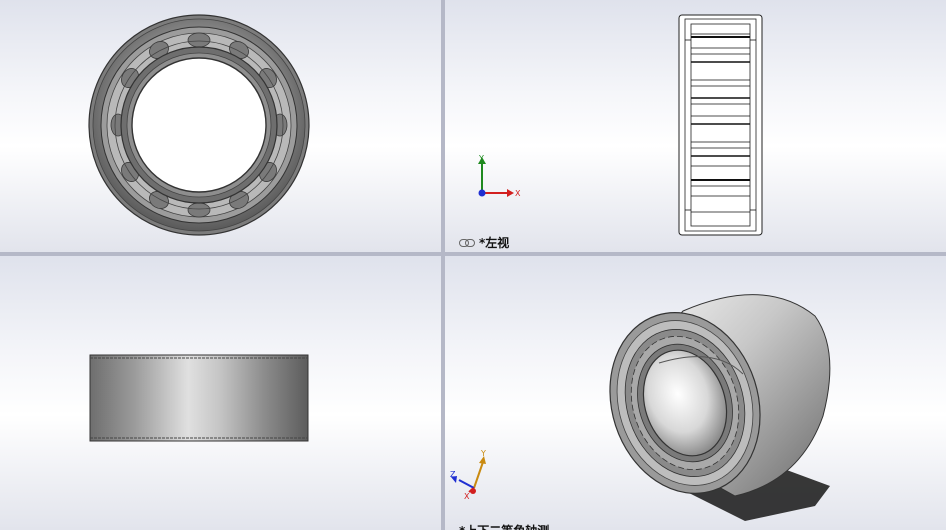 The height and width of the screenshot is (530, 946). What do you see at coordinates (468, 474) in the screenshot?
I see `coordinate-triad-iso: Y Z X` at bounding box center [468, 474].